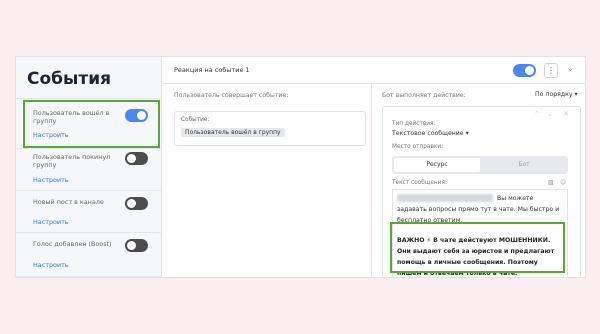 Image resolution: width=600 pixels, height=334 pixels. I want to click on send-option-bot: Бот, so click(524, 165).